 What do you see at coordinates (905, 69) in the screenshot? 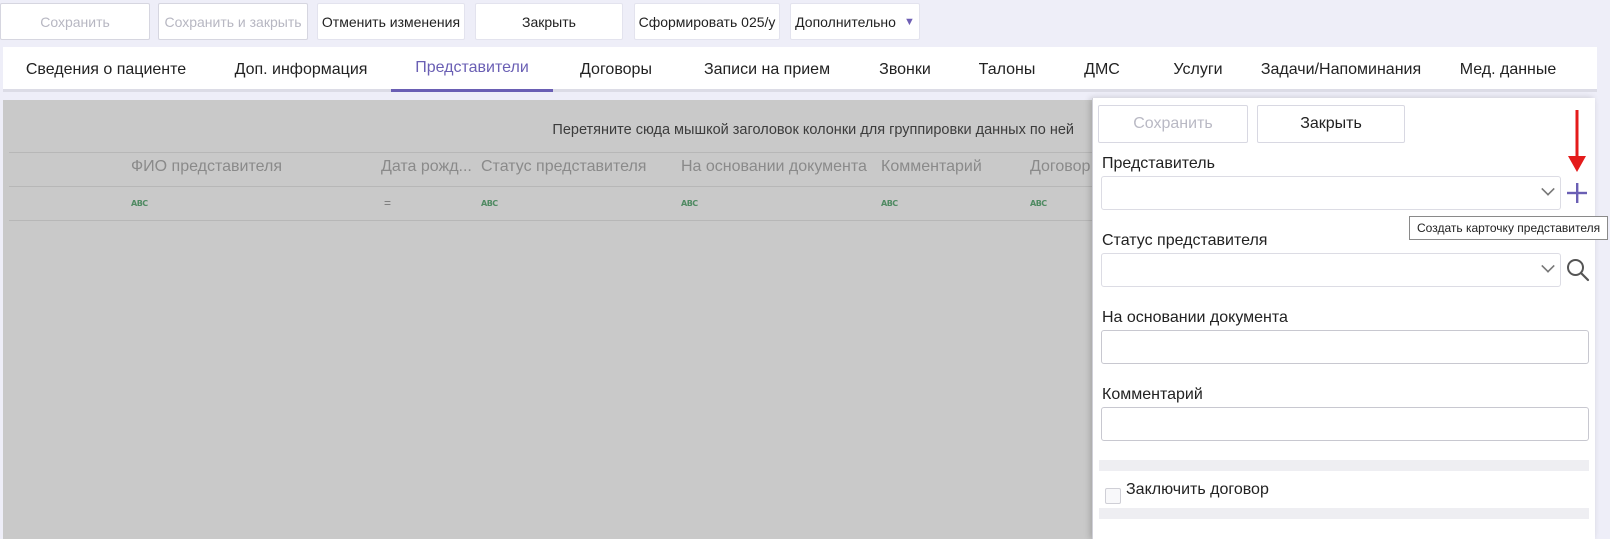
I see `tab-calls: Звонки` at bounding box center [905, 69].